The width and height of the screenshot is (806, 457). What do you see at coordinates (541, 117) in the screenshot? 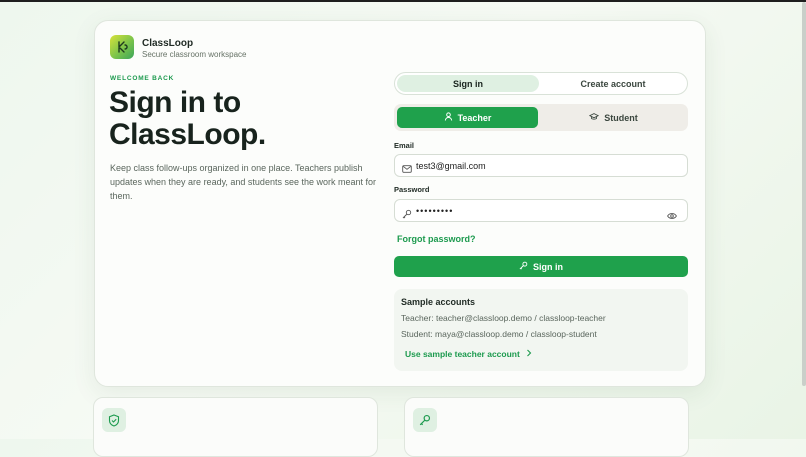
I see `role-selector: Teacher Student` at bounding box center [541, 117].